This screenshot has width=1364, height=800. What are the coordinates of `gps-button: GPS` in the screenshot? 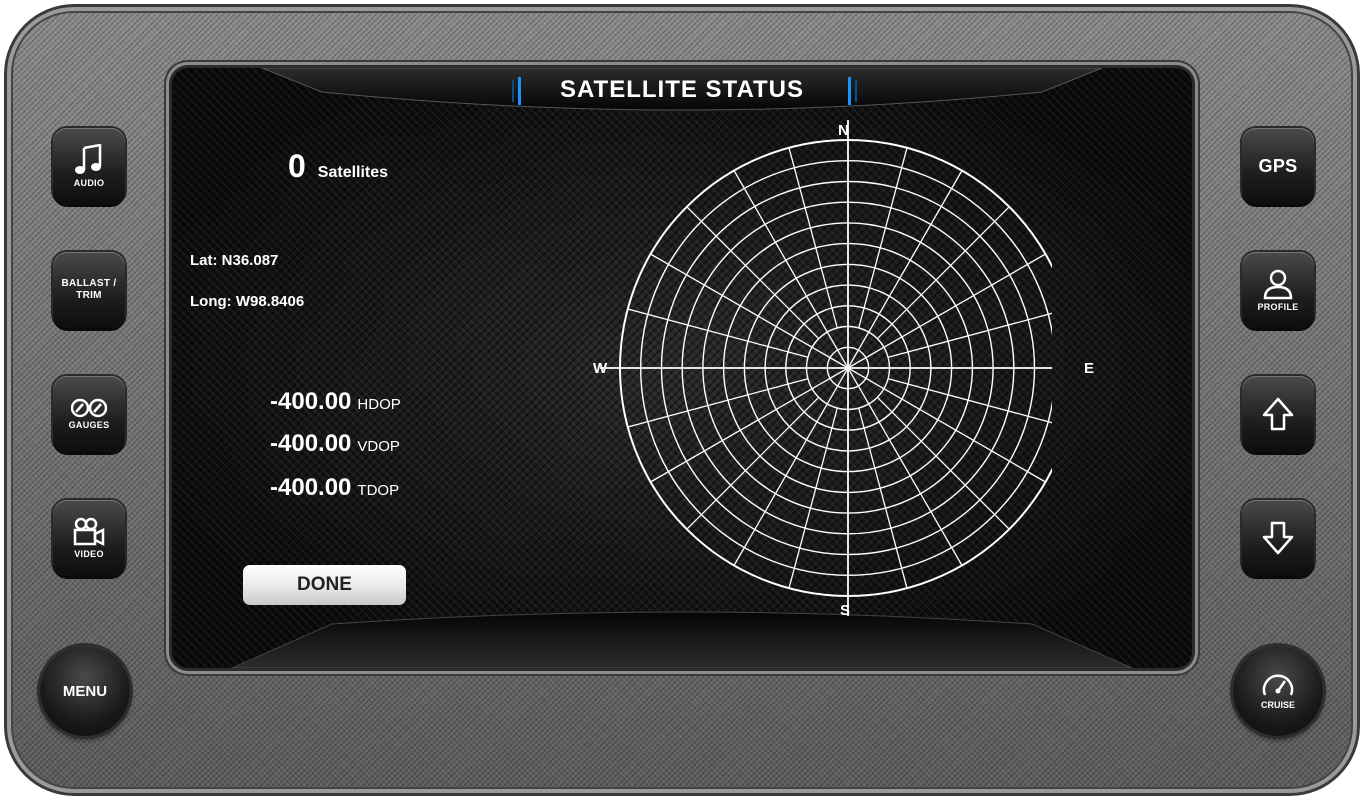 It's located at (1278, 166).